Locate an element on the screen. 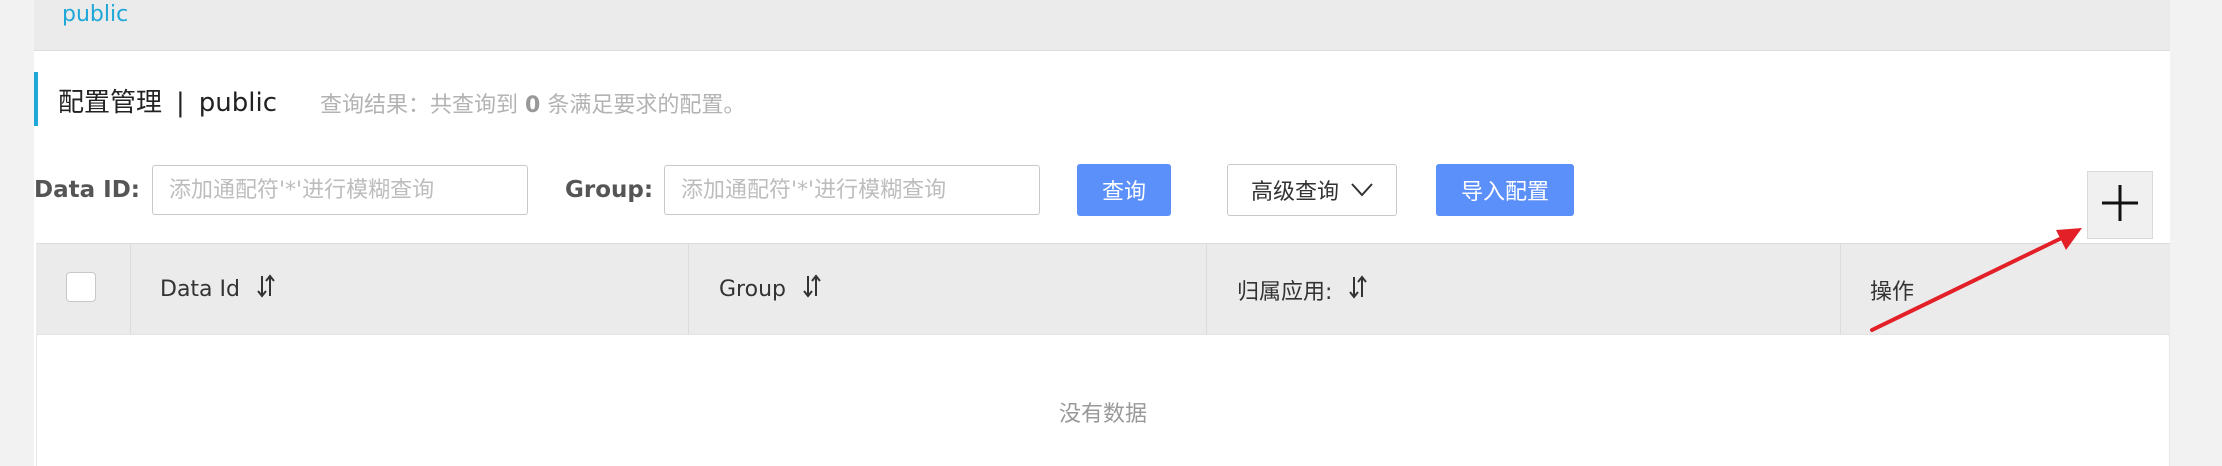  empty-state-text: 没有数据 is located at coordinates (1102, 414).